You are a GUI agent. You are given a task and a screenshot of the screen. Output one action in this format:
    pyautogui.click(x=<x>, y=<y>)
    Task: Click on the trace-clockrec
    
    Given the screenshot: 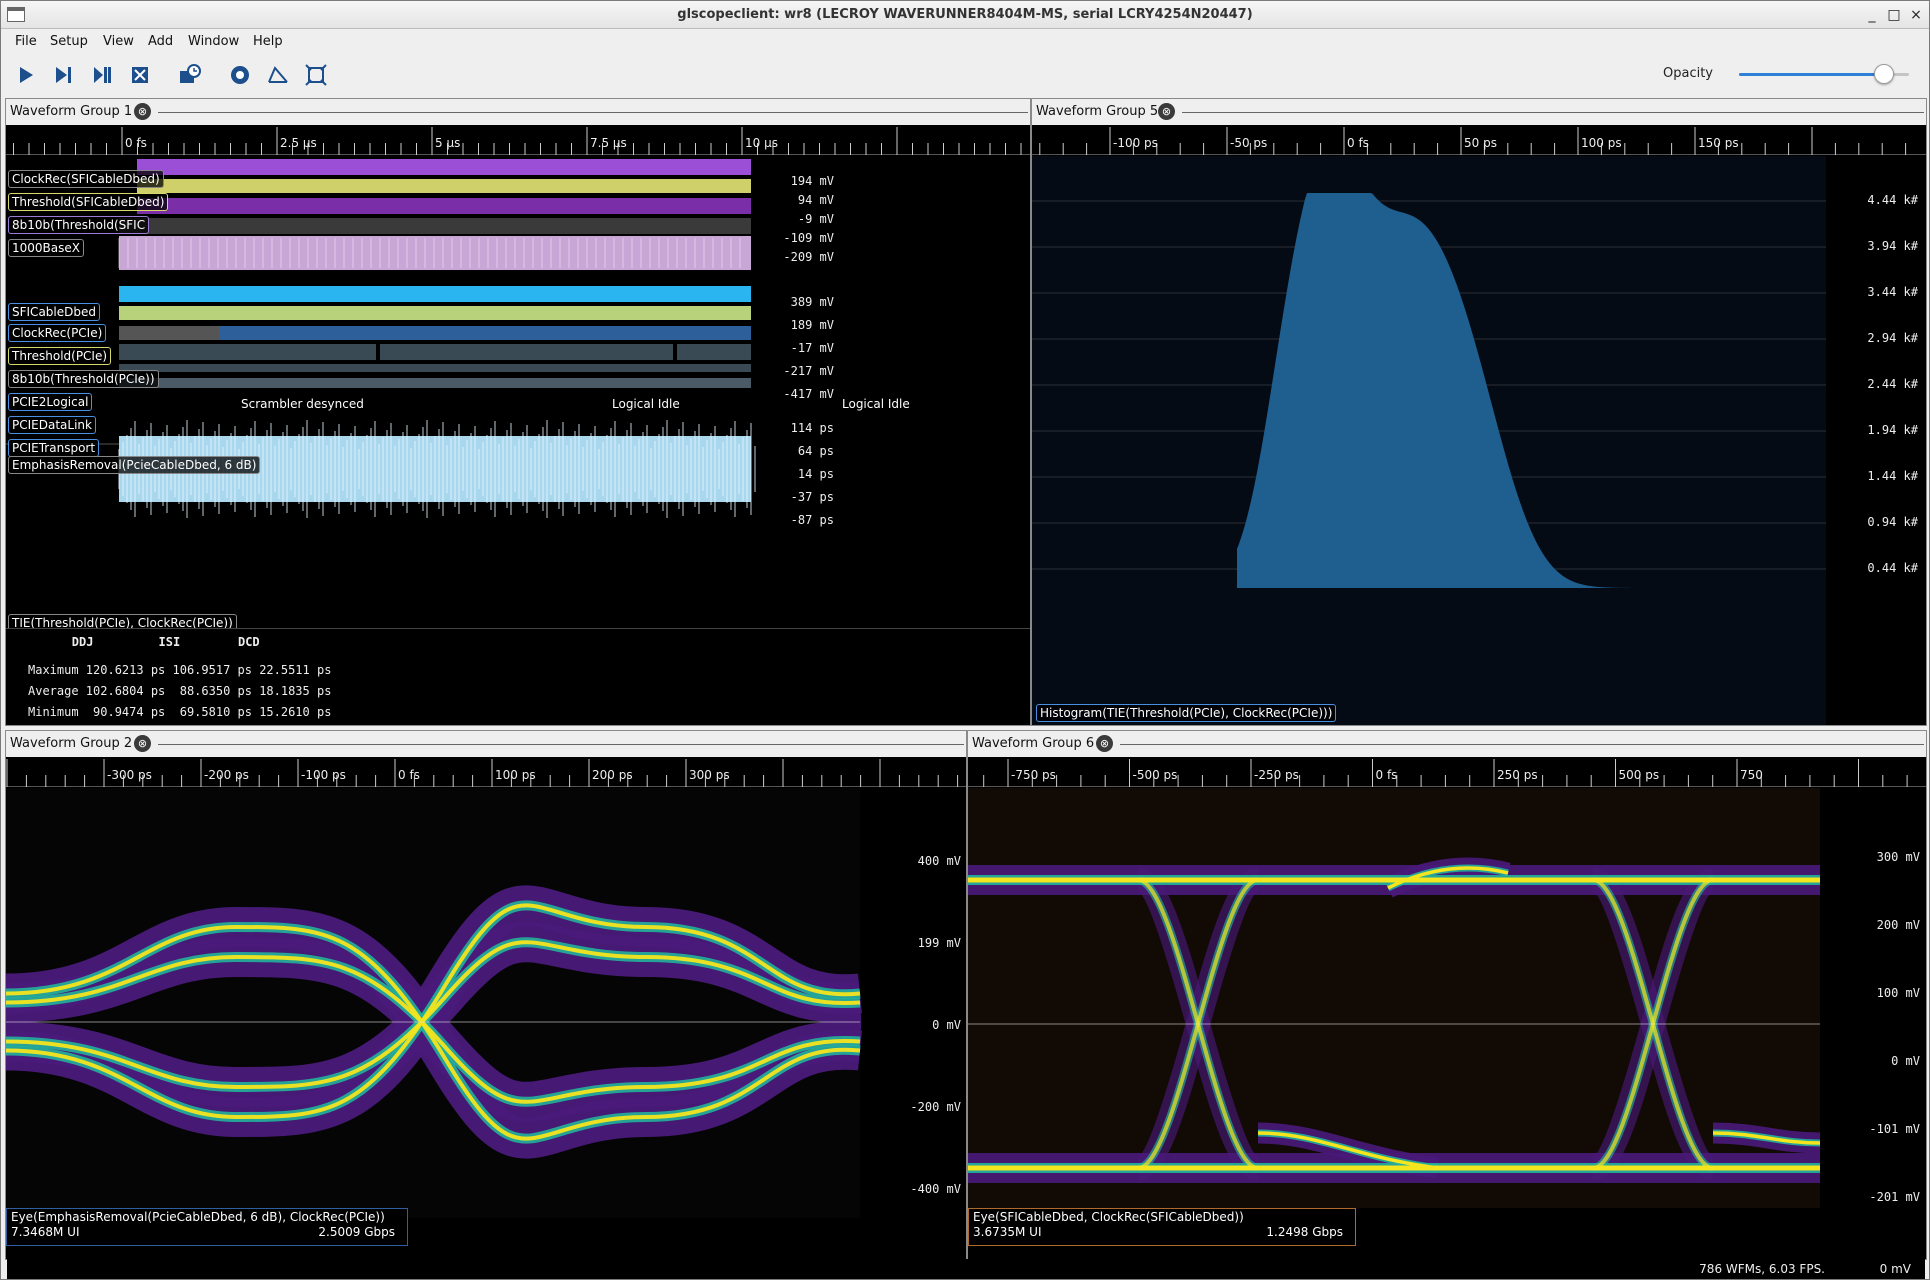 What is the action you would take?
    pyautogui.click(x=444, y=167)
    